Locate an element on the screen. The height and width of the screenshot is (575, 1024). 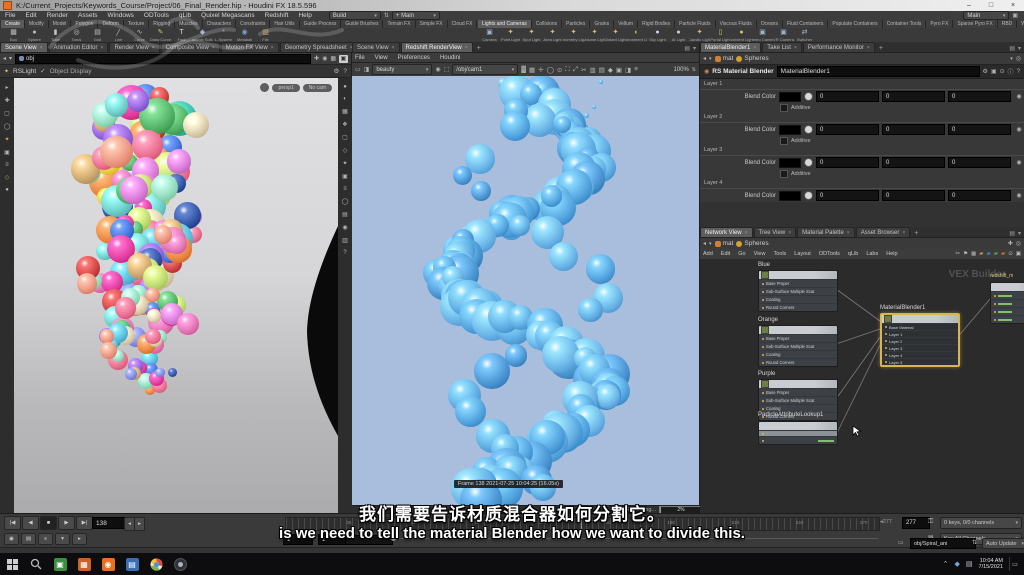
shelf-tab-characters: Characters is located at coordinates (219, 24).